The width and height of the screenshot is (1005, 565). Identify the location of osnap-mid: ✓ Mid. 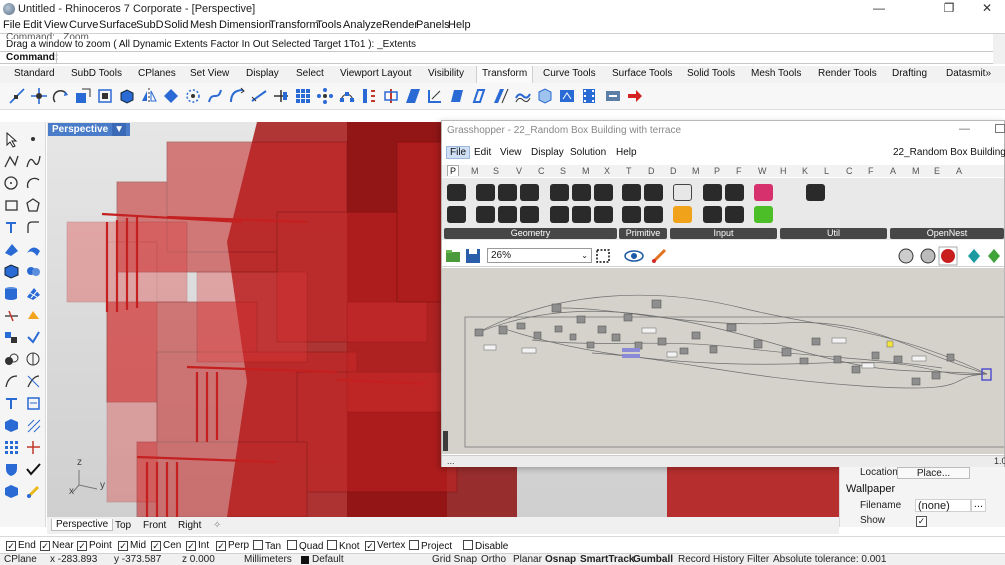
(132, 545).